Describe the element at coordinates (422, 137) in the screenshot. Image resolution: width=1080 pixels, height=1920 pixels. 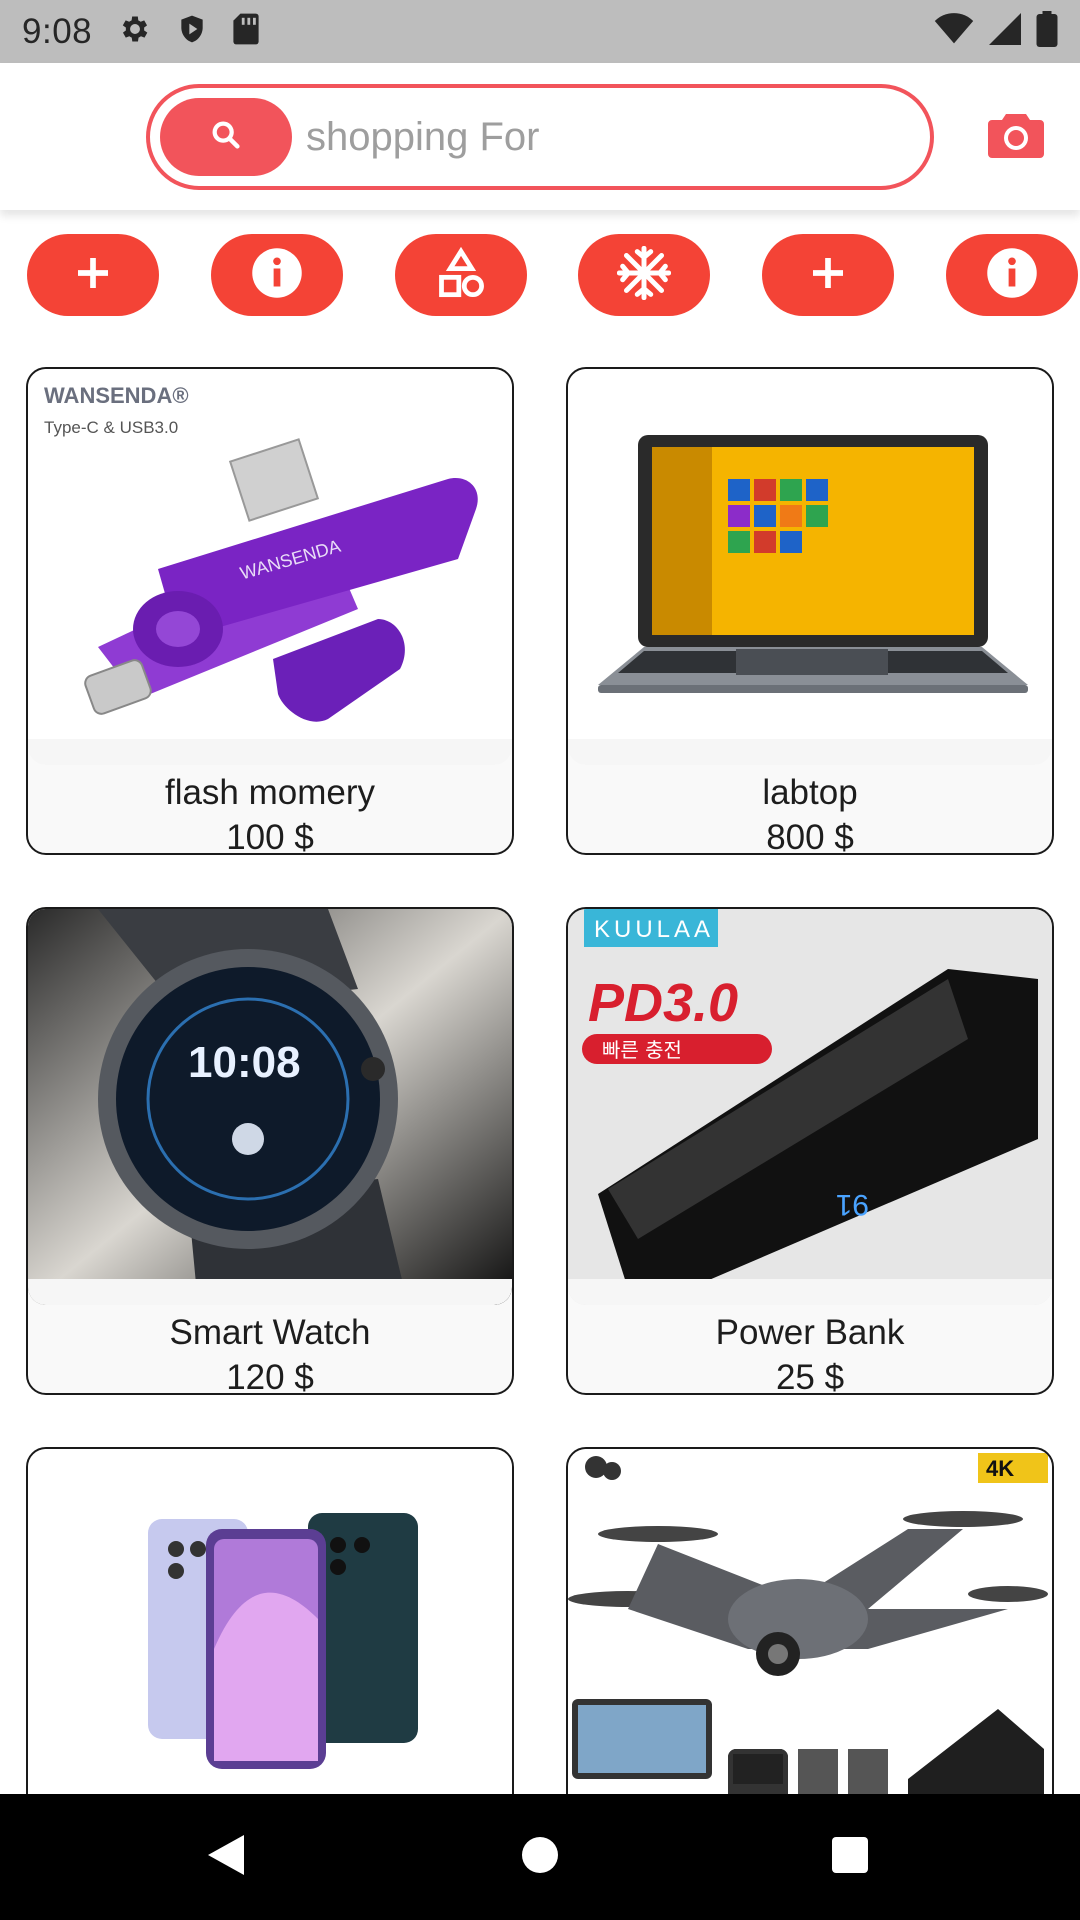
I see `search-input: shopping For` at that location.